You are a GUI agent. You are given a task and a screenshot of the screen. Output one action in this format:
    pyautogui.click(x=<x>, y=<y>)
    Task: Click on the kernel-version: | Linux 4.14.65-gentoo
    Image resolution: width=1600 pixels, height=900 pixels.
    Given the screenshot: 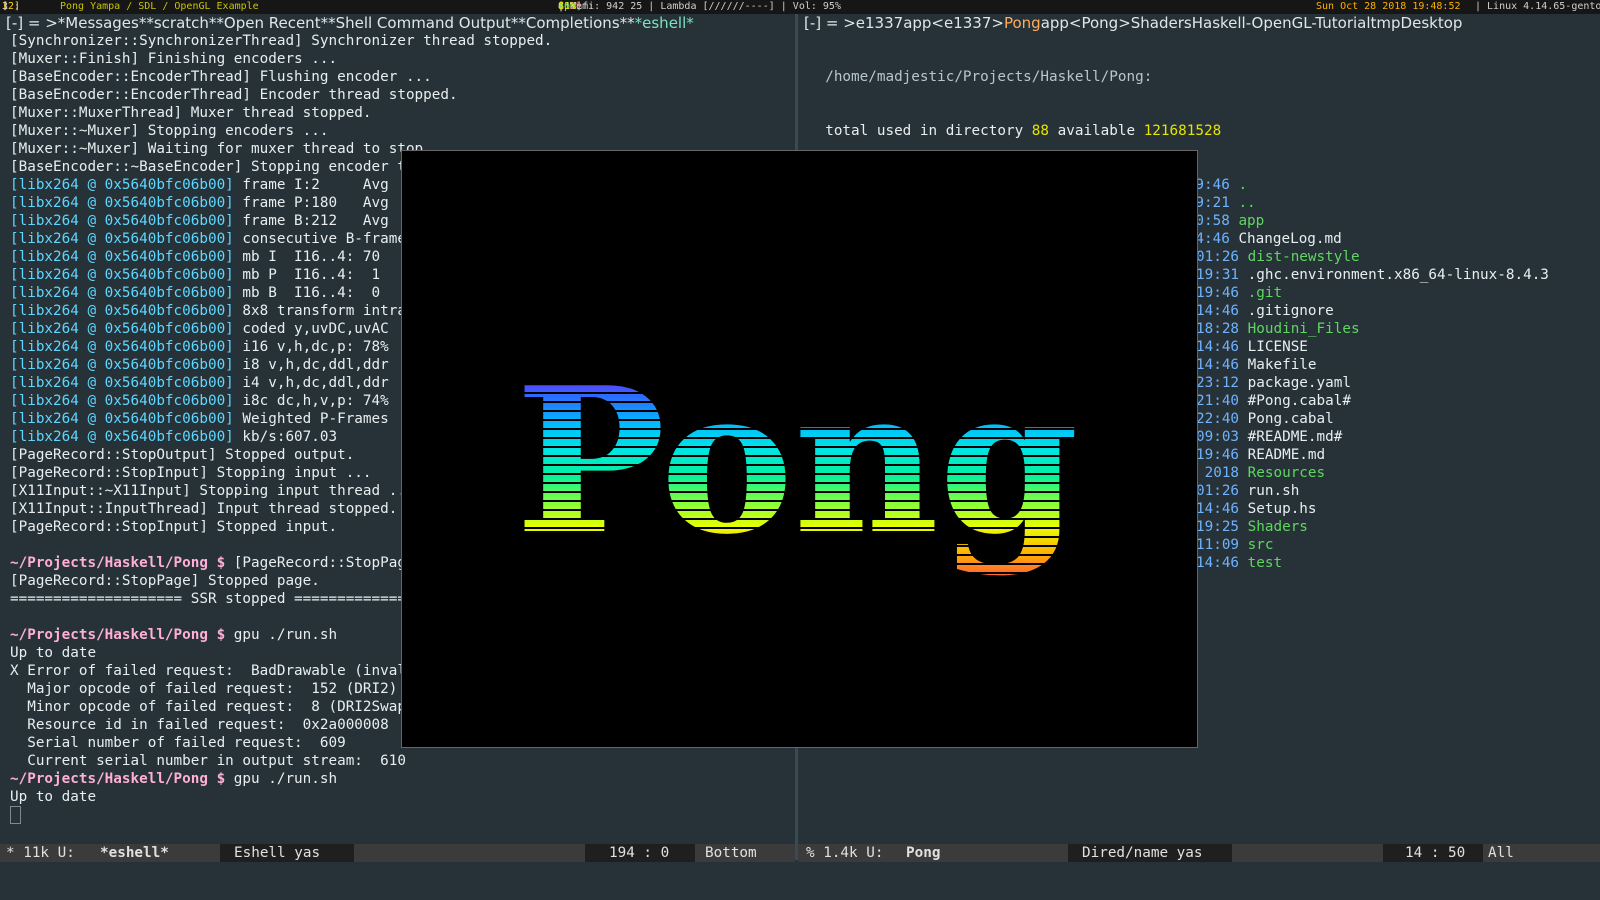 What is the action you would take?
    pyautogui.click(x=1537, y=6)
    